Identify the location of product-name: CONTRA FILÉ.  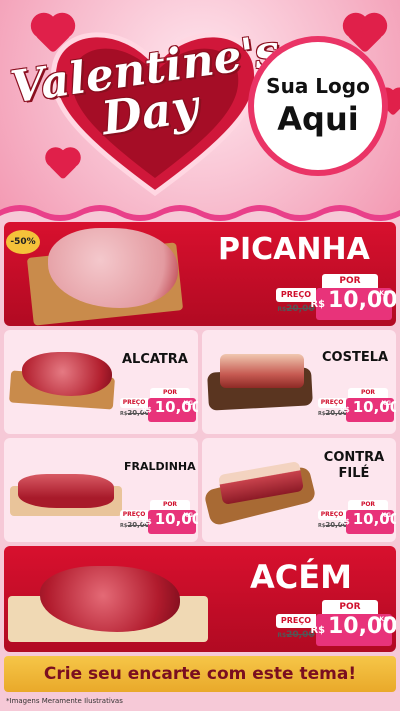
(354, 466).